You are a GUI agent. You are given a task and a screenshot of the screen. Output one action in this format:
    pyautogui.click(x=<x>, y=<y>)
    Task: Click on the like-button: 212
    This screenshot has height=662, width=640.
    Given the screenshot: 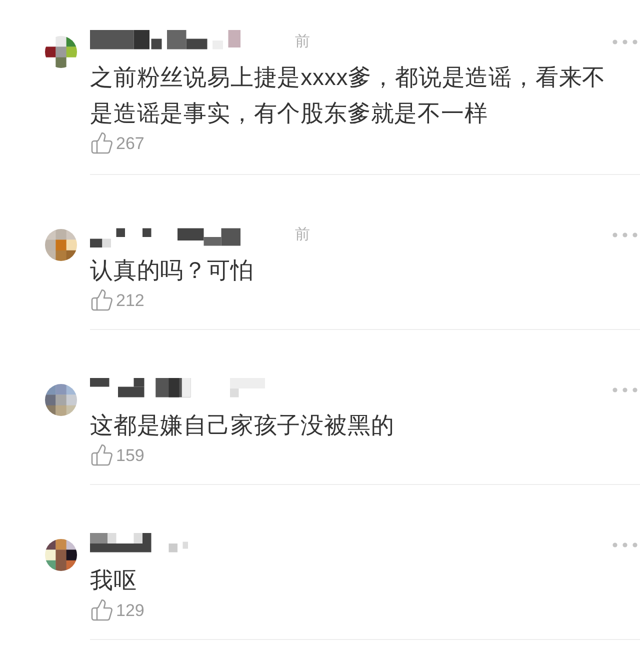 What is the action you would take?
    pyautogui.click(x=117, y=300)
    